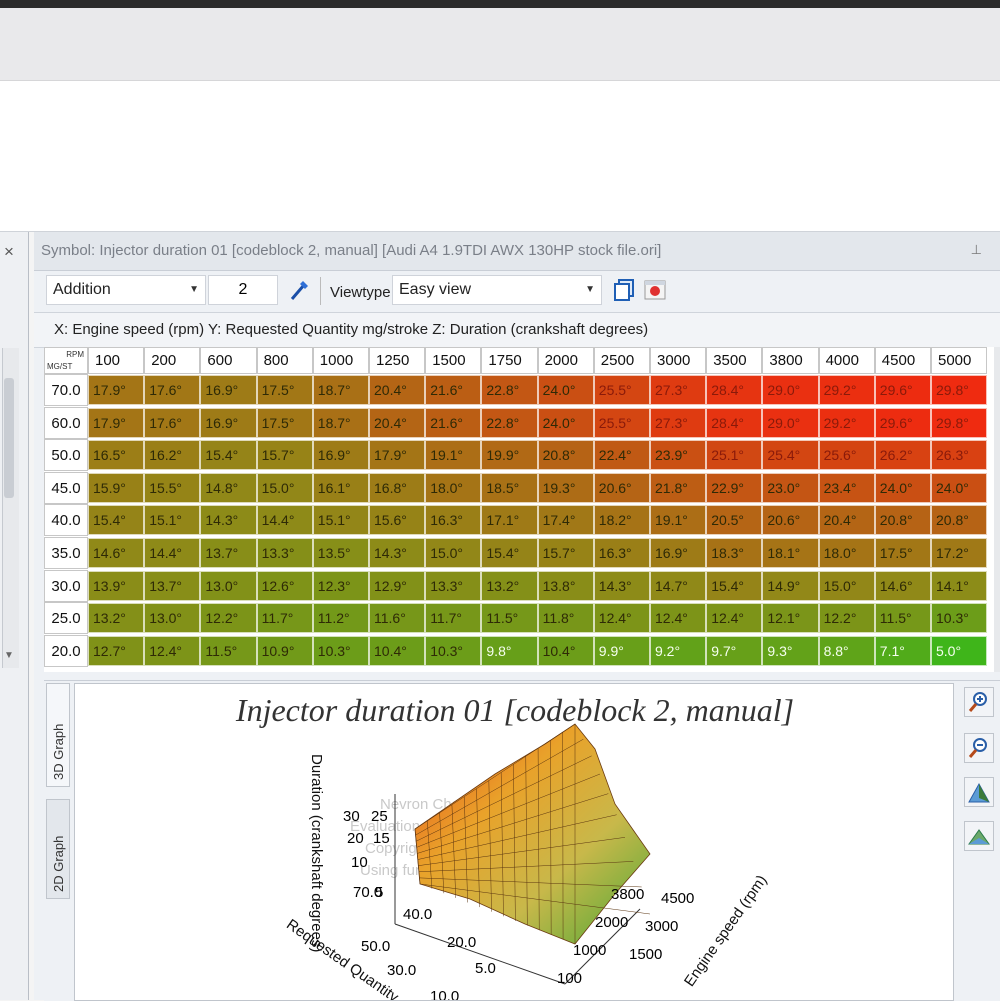  What do you see at coordinates (509, 390) in the screenshot?
I see `table-cell: 22.8°` at bounding box center [509, 390].